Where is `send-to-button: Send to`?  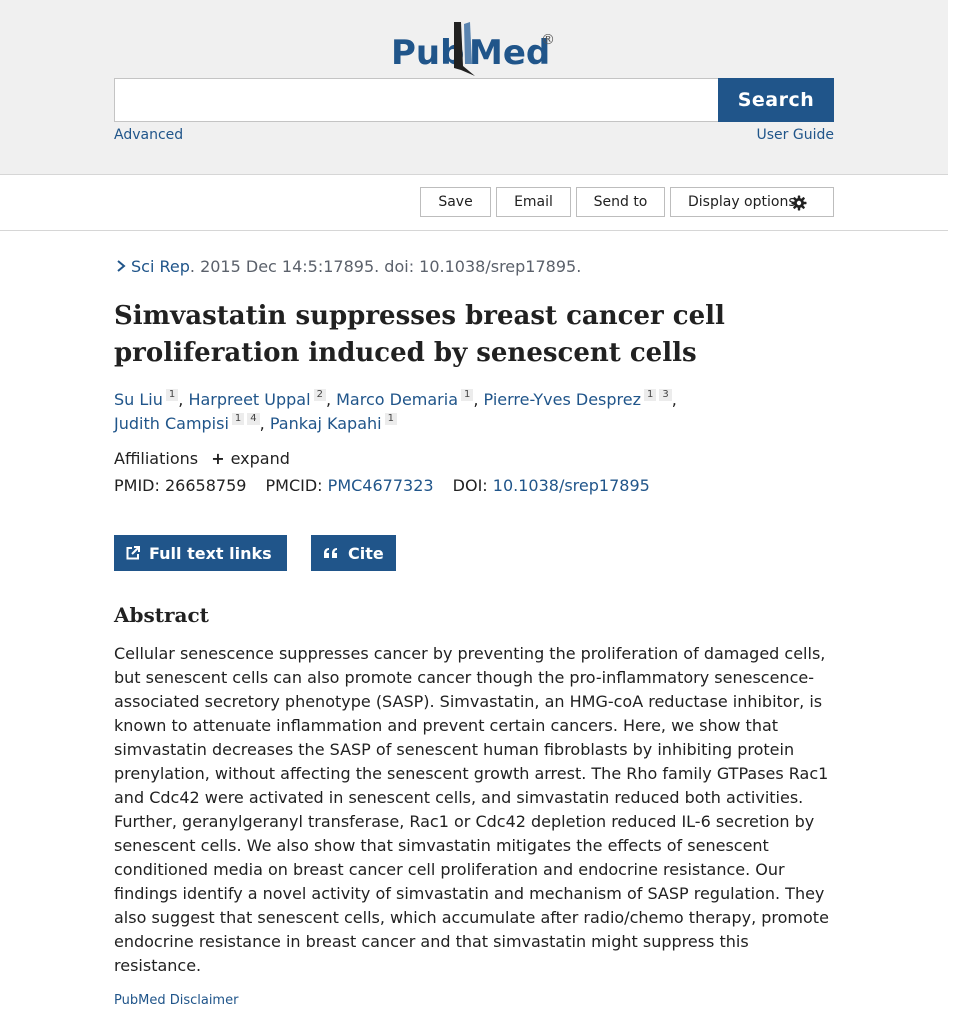
send-to-button: Send to is located at coordinates (620, 202).